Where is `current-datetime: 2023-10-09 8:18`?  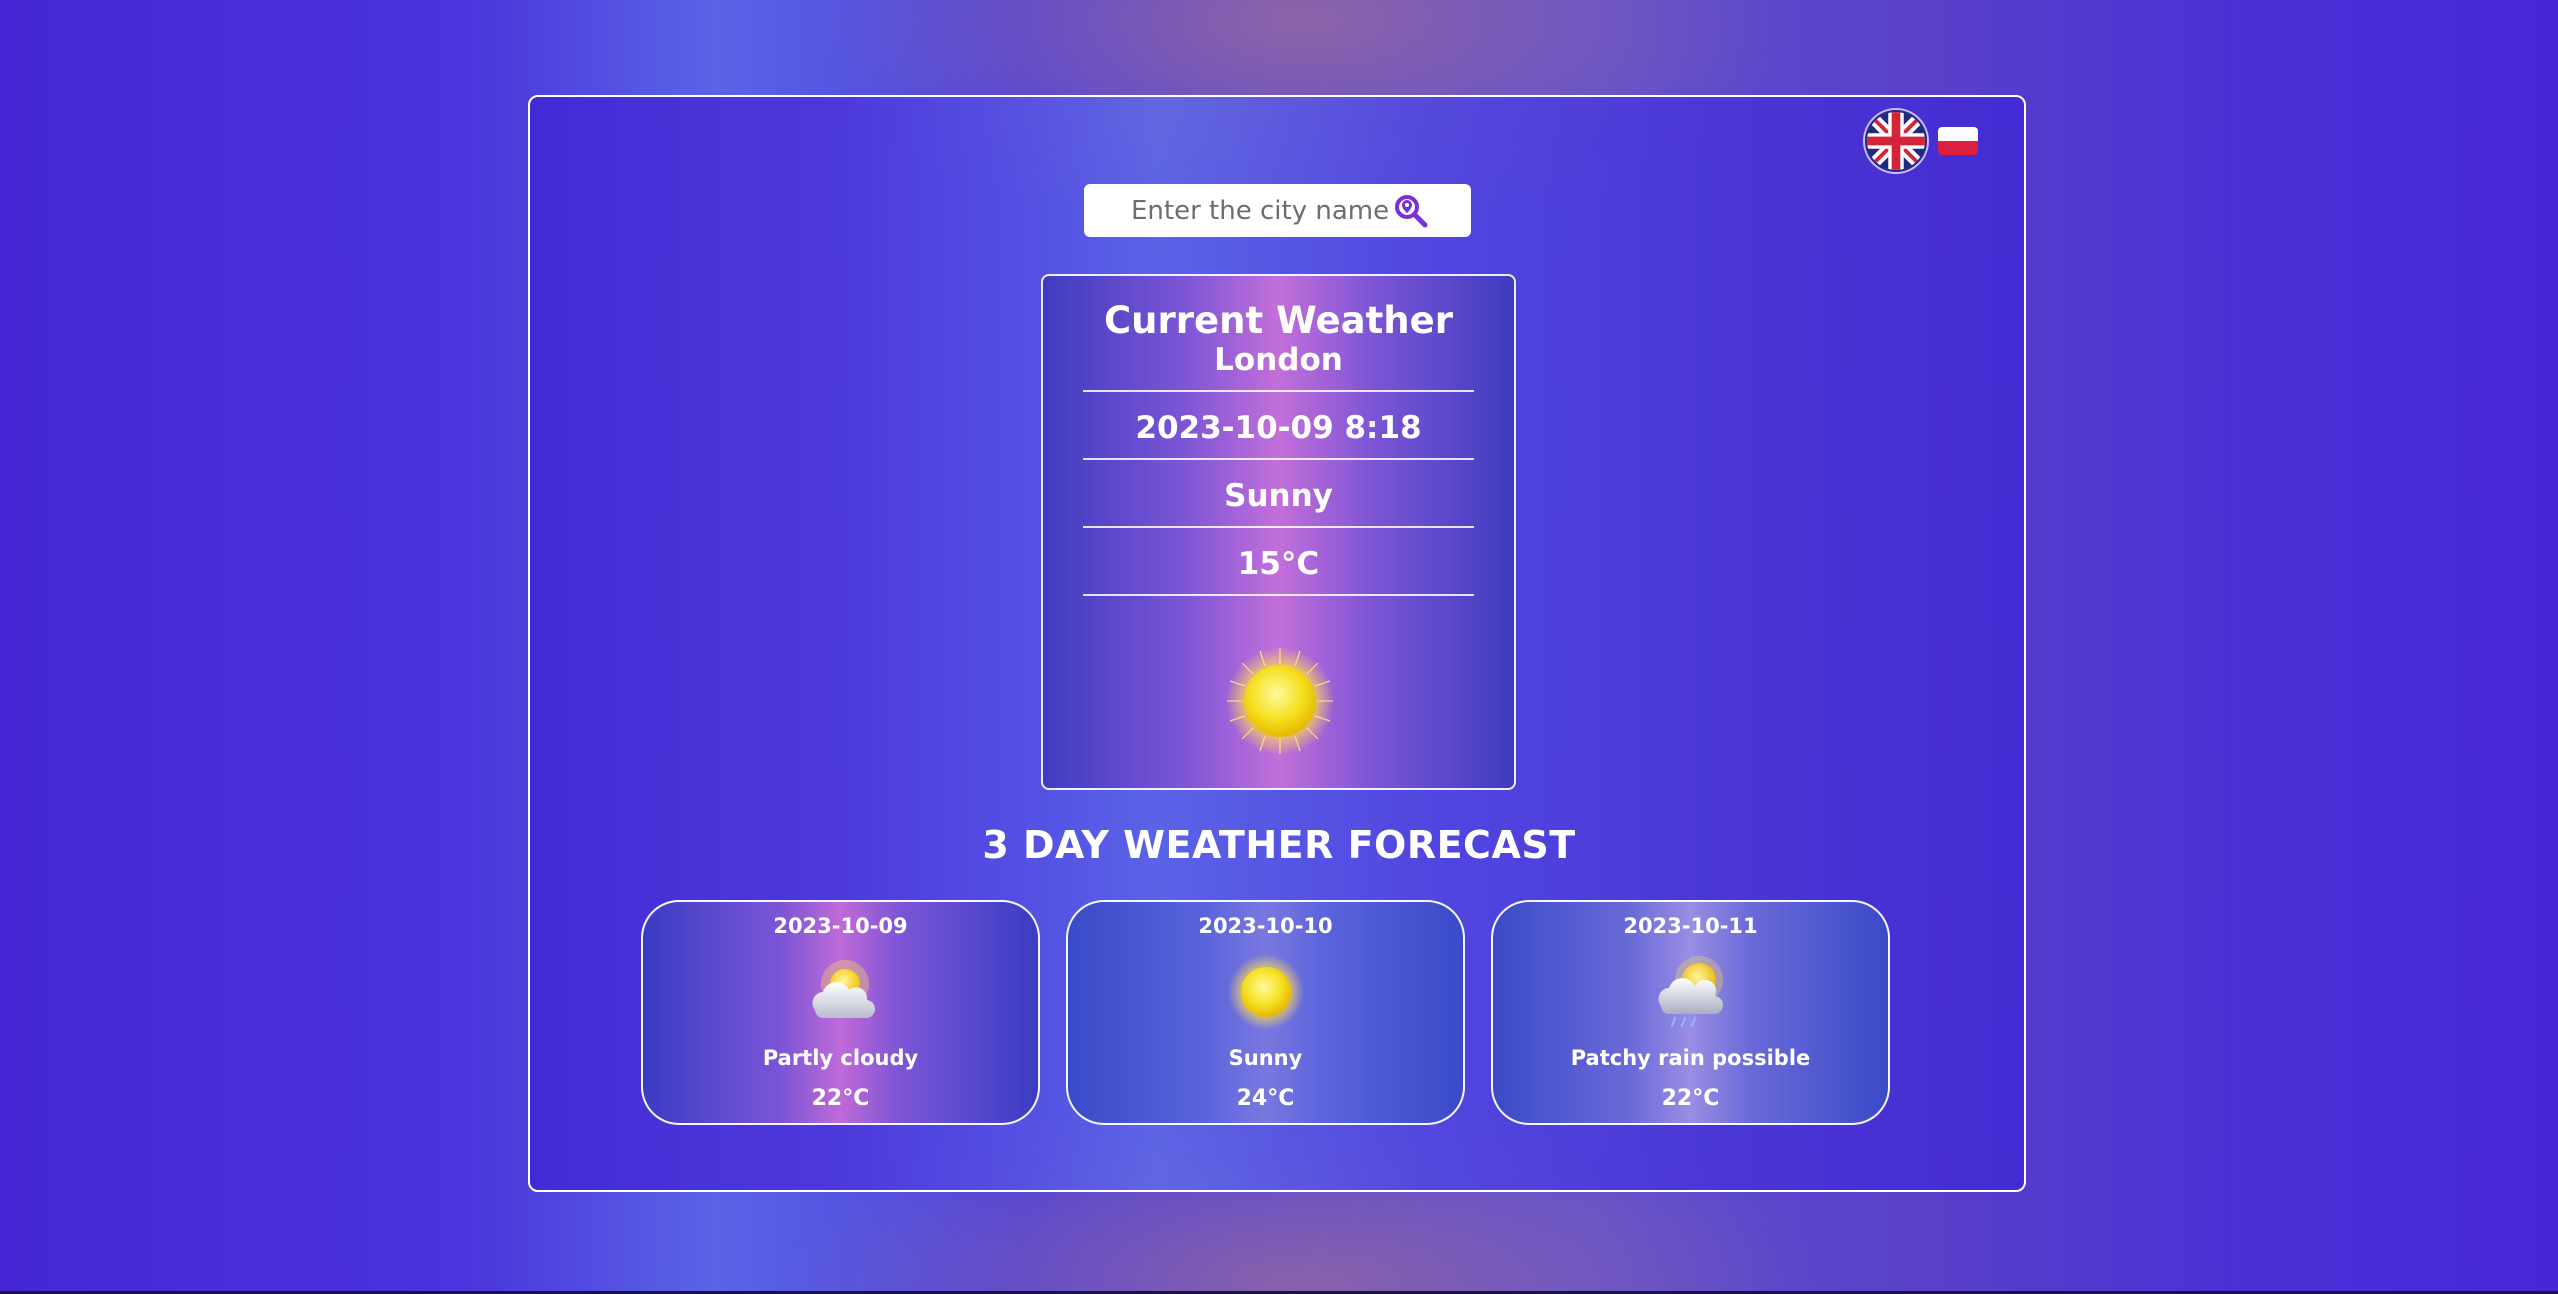 current-datetime: 2023-10-09 8:18 is located at coordinates (1278, 428).